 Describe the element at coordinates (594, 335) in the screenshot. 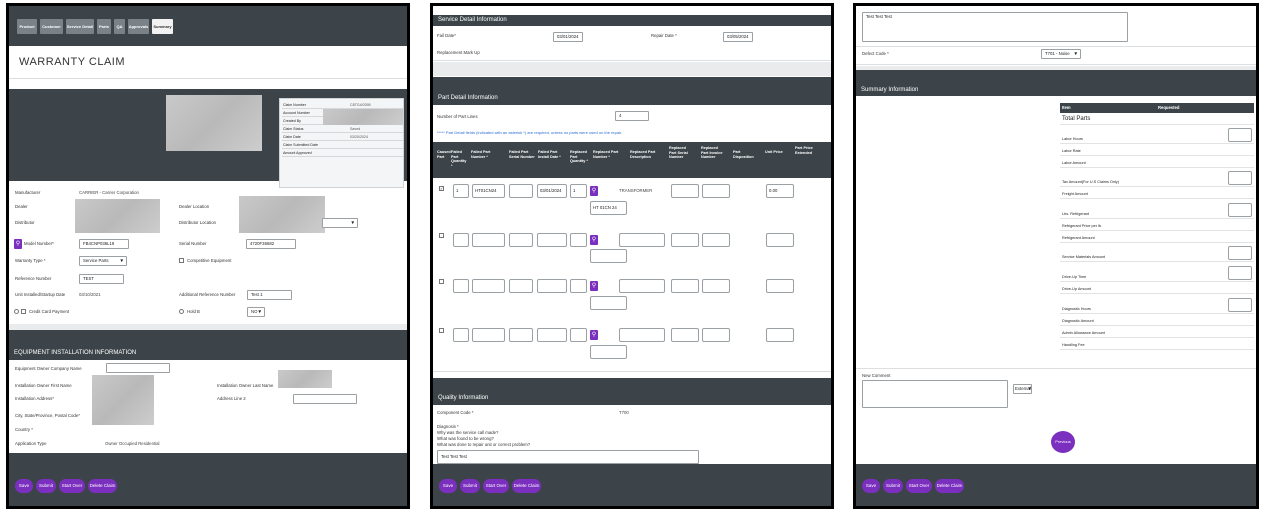

I see `replaced-part-search-icon-4: ⚲` at that location.